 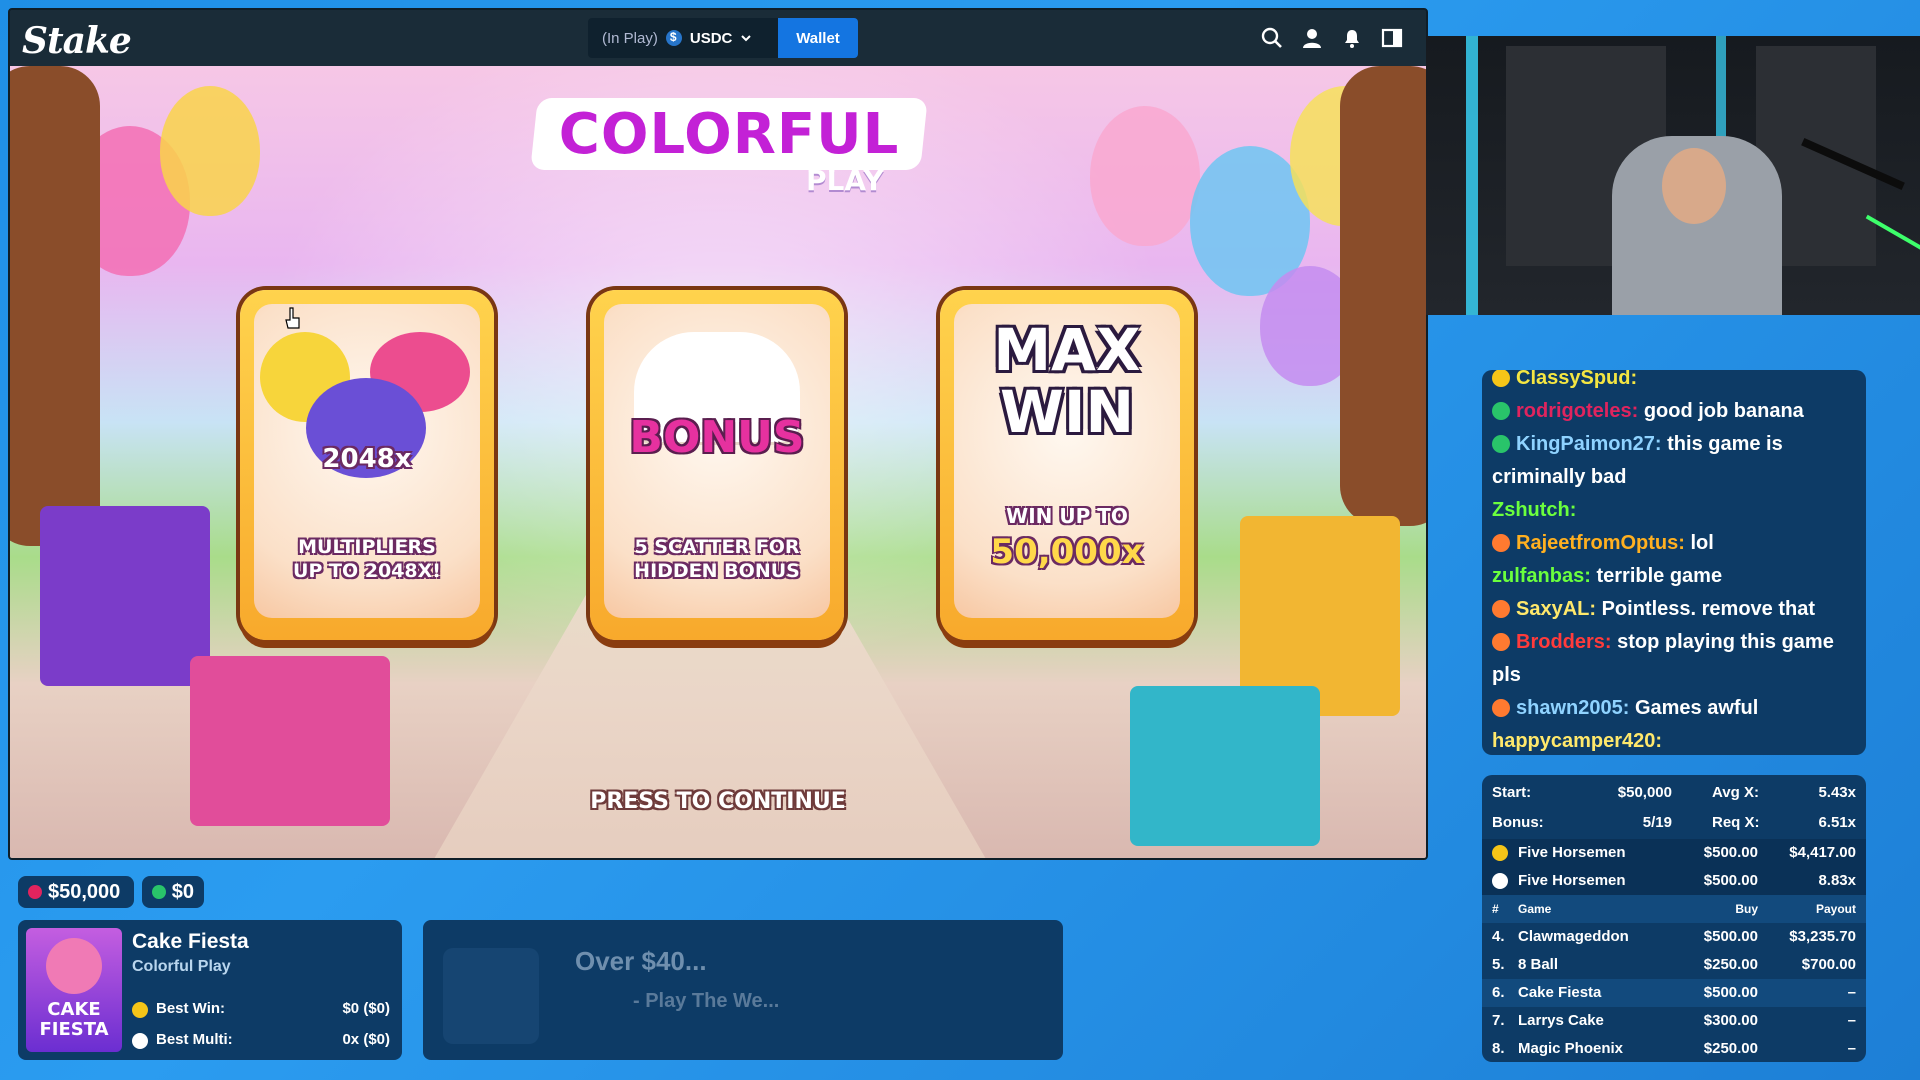 I want to click on hand-cursor-icon, so click(x=292, y=318).